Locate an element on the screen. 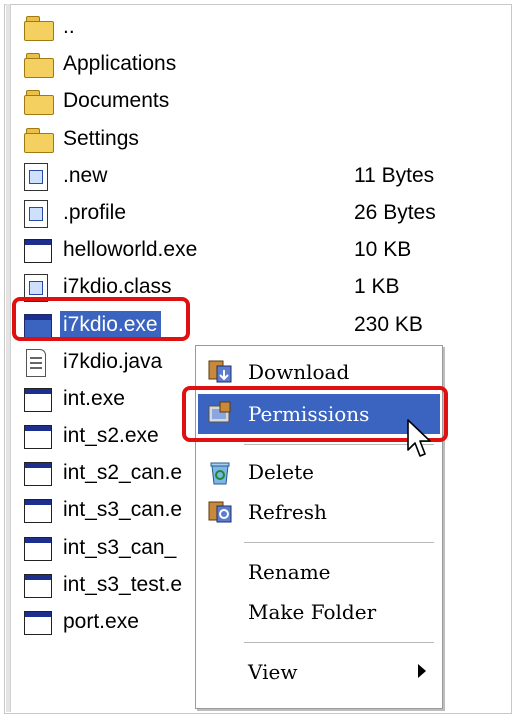 The height and width of the screenshot is (718, 516). list-item: Applications is located at coordinates (264, 63).